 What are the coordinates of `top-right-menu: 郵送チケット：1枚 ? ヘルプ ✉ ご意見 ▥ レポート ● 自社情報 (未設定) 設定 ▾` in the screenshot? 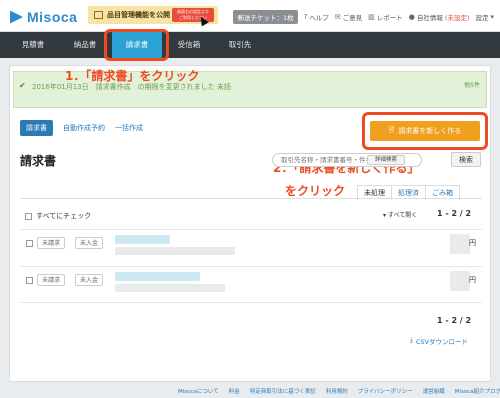 It's located at (363, 17).